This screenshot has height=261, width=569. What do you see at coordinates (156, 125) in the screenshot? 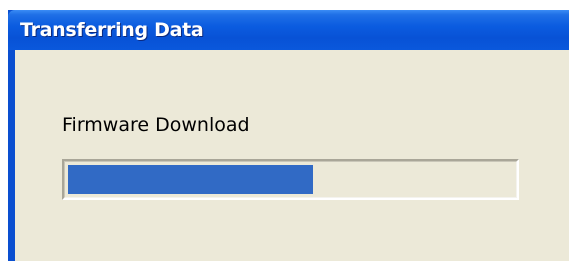
I see `progress-label: Firmware Download` at bounding box center [156, 125].